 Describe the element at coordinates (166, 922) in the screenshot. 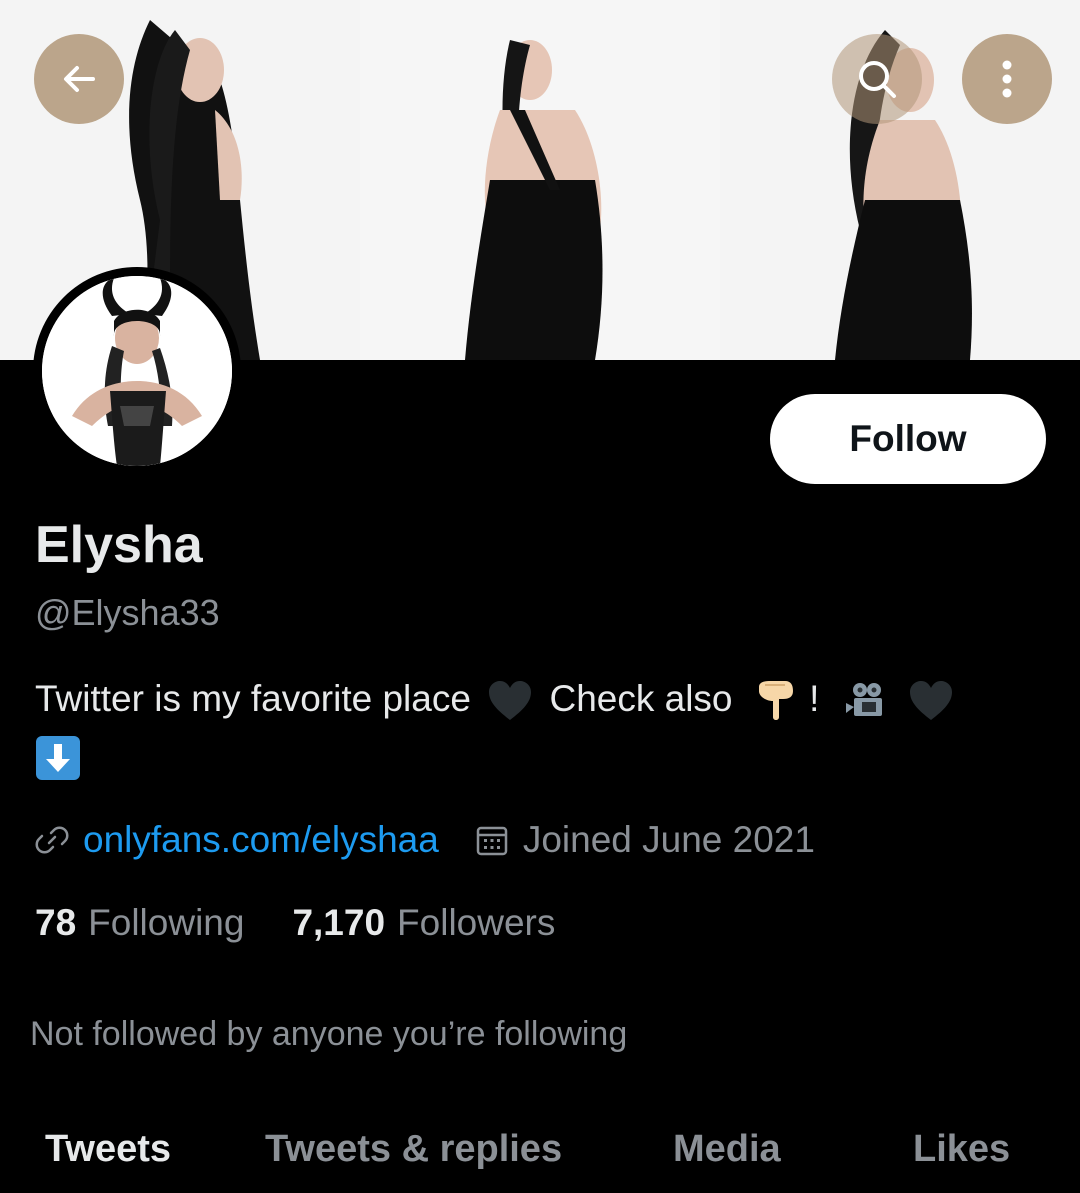

I see `following-label: Following` at that location.